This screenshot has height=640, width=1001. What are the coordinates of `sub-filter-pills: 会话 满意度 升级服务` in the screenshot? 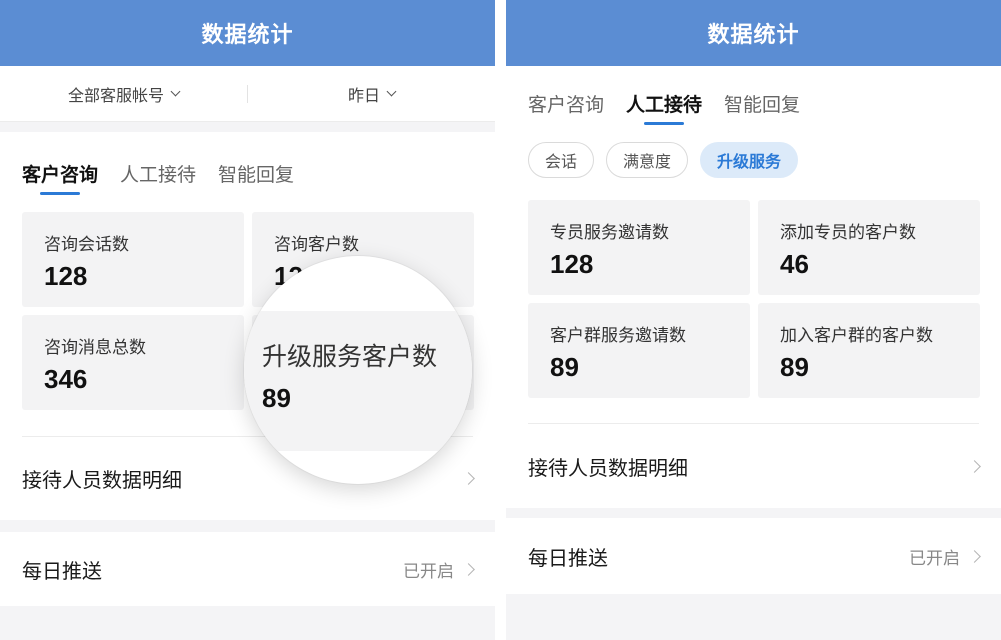 It's located at (663, 160).